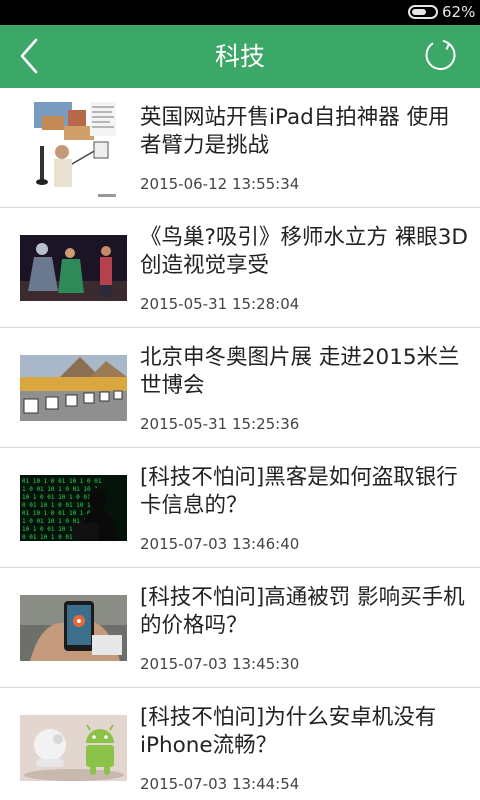 The image size is (480, 800). What do you see at coordinates (220, 664) in the screenshot?
I see `article-time: 2015-07-03 13:45:30` at bounding box center [220, 664].